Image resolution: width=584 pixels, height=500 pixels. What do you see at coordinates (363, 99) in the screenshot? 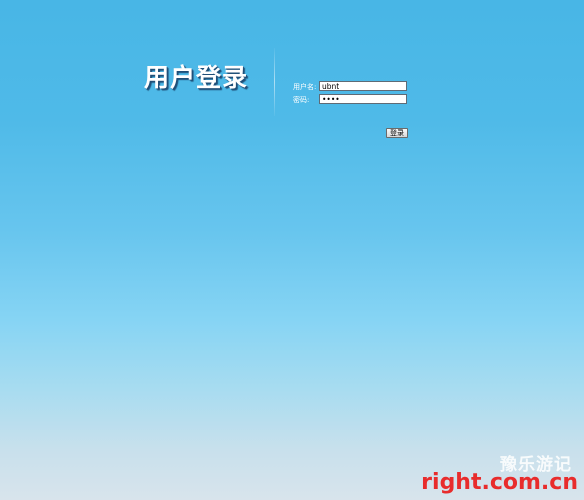
I see `password-field` at bounding box center [363, 99].